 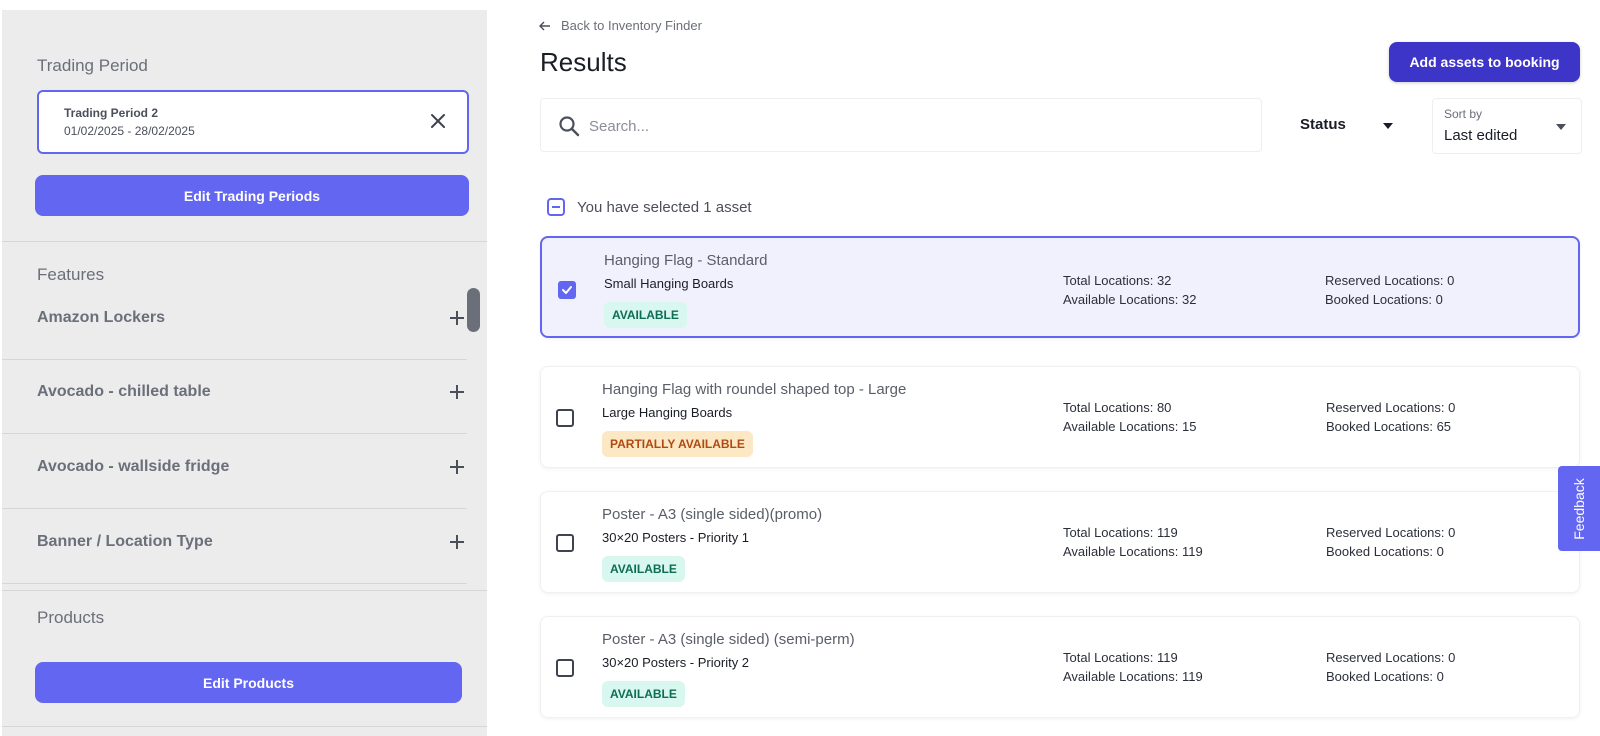 What do you see at coordinates (111, 113) in the screenshot?
I see `trading-period-name: Trading Period 2` at bounding box center [111, 113].